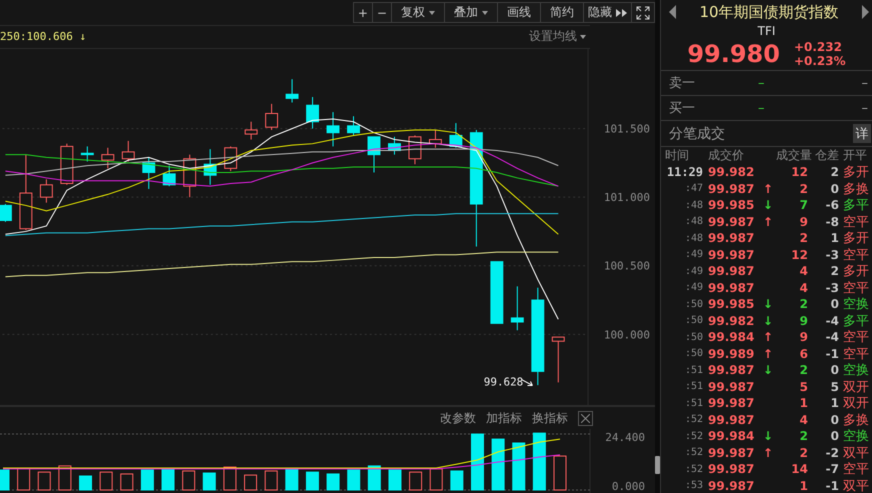 This screenshot has height=493, width=872. I want to click on column-header: 仓差, so click(826, 155).